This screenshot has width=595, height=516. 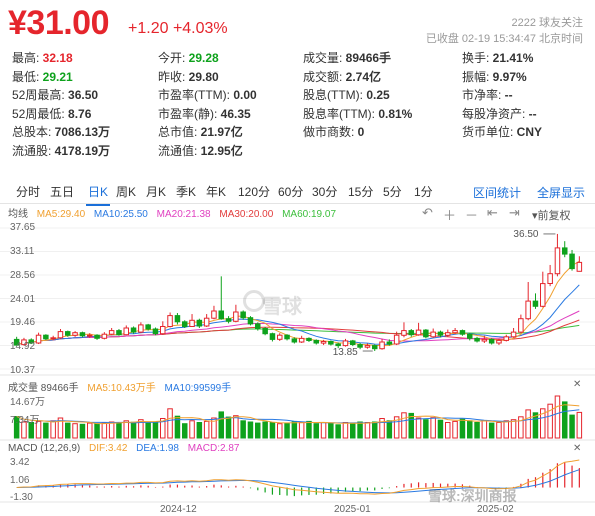 I want to click on price-axis-label: 33.11, so click(x=22, y=251).